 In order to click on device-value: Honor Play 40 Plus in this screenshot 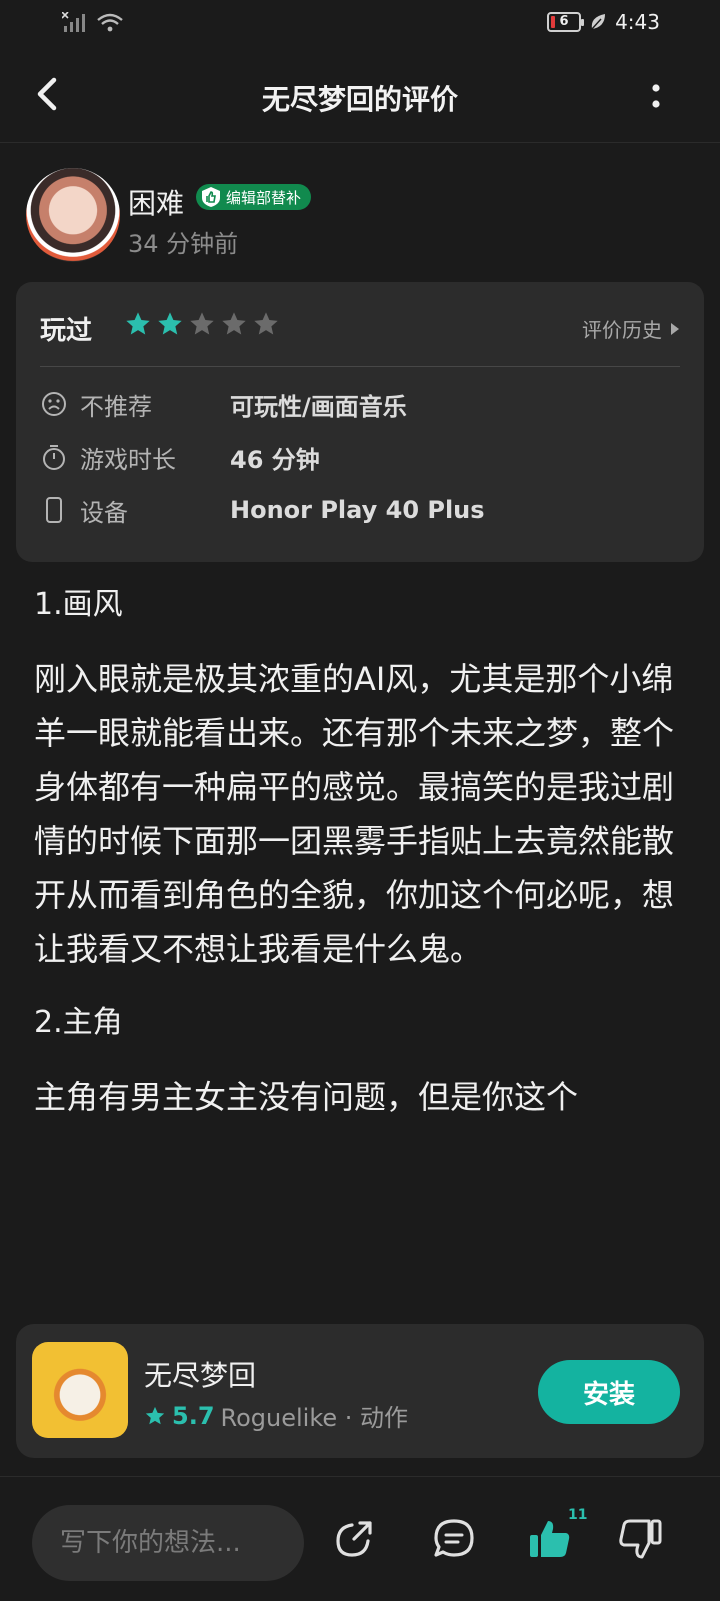, I will do `click(357, 510)`.